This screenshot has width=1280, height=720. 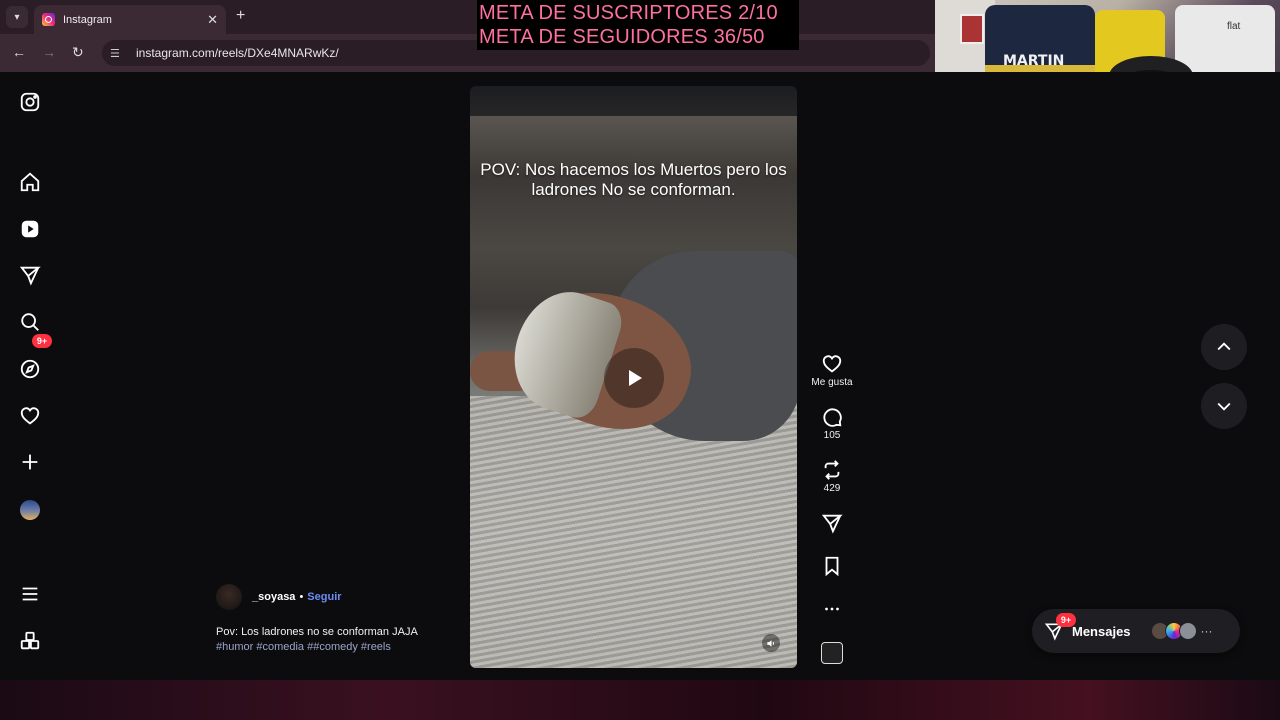 I want to click on messages-icon, so click(x=30, y=275).